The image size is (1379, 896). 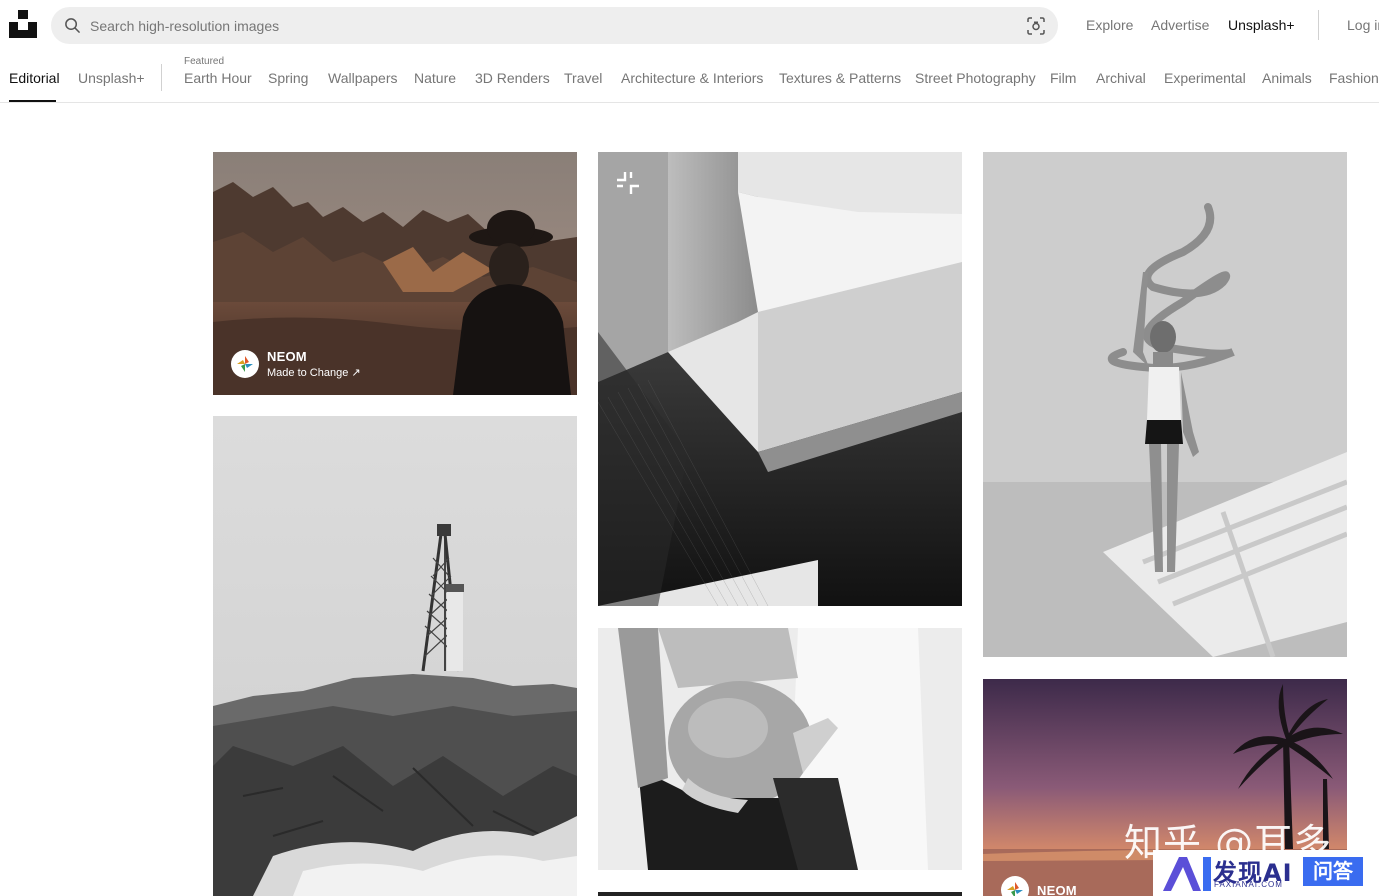 I want to click on nav-login: Log in, so click(x=1363, y=25).